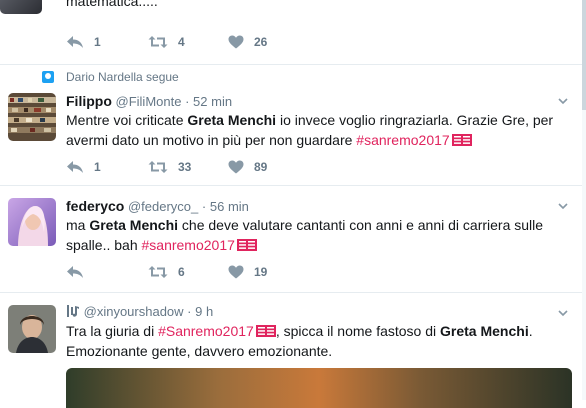  What do you see at coordinates (181, 272) in the screenshot?
I see `retweet-count: 6` at bounding box center [181, 272].